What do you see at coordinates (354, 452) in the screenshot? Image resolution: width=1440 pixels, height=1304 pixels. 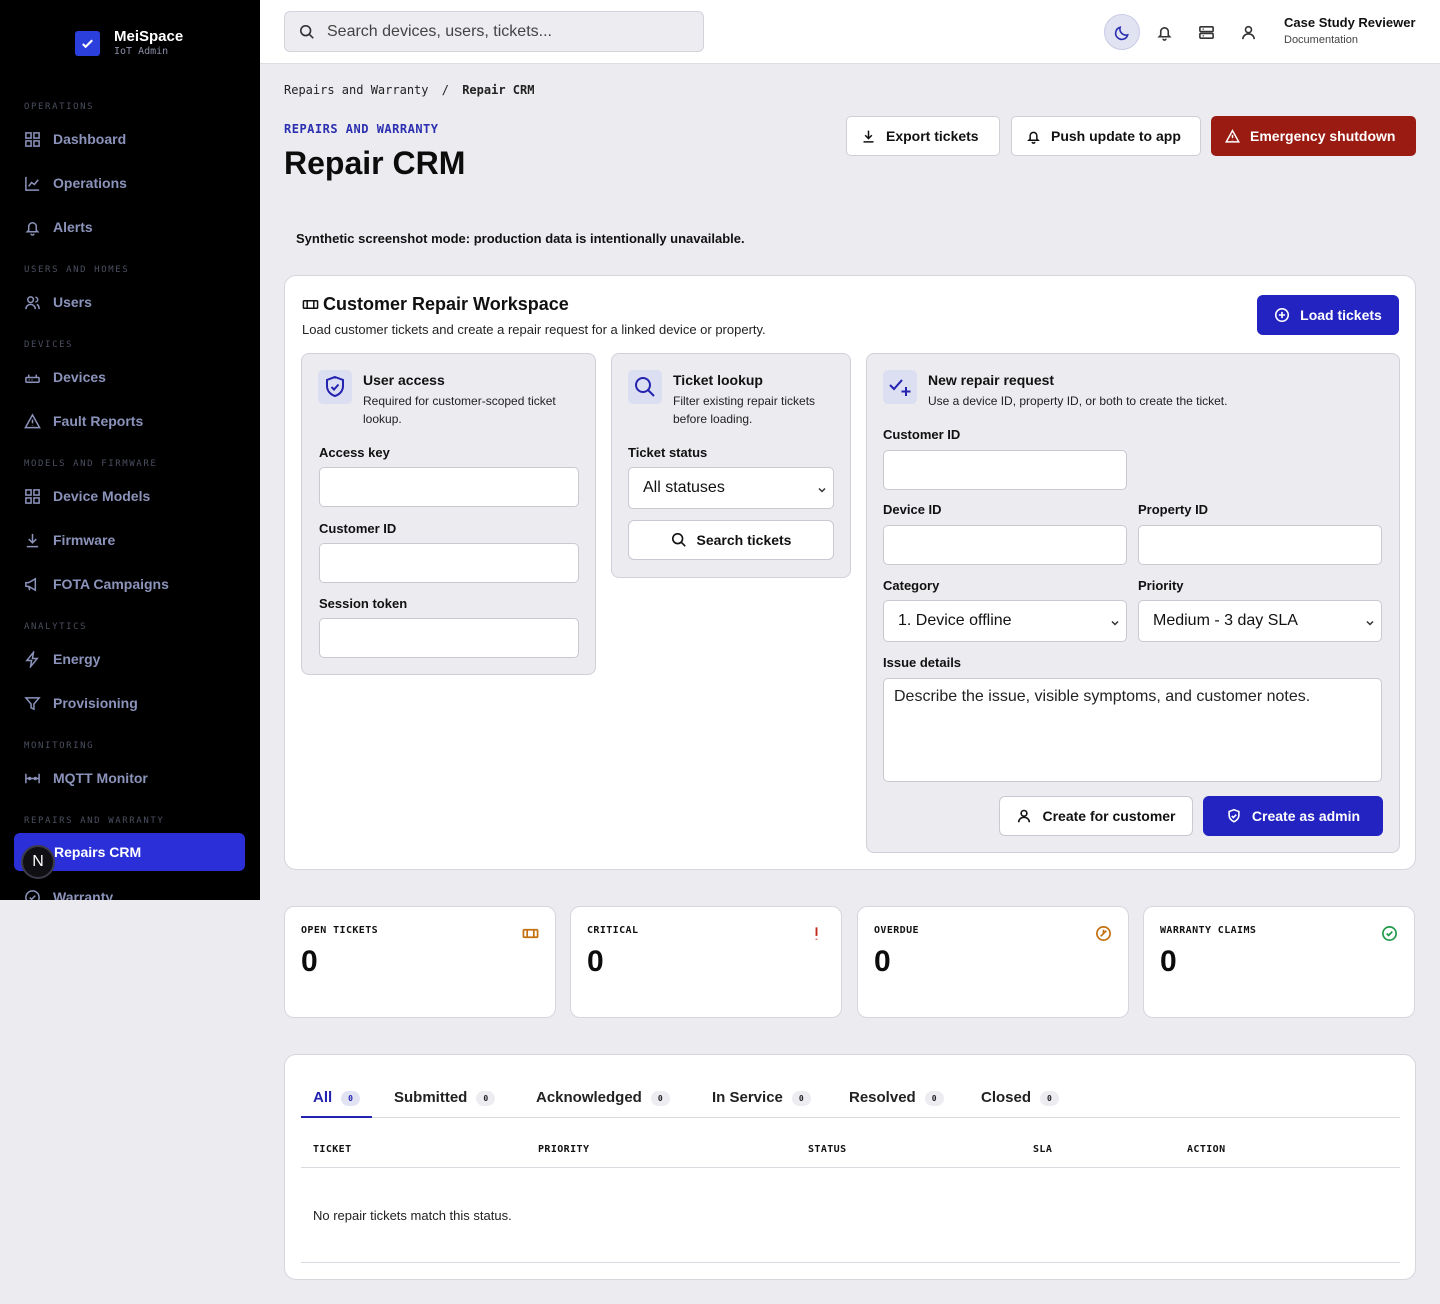 I see `access-key-label: Access key` at bounding box center [354, 452].